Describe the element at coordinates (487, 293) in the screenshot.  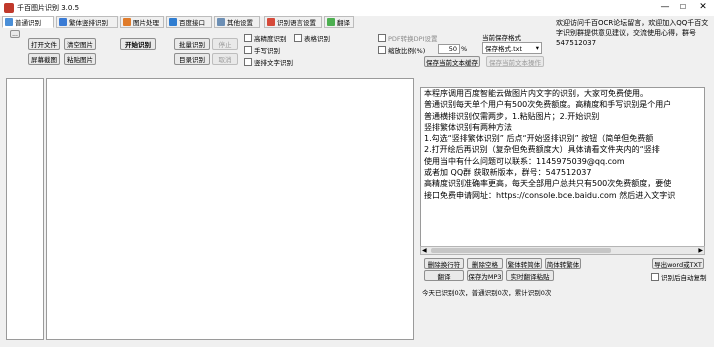
I see `status-text: 今天已识别0次，普通识别0次，累计识别0次` at that location.